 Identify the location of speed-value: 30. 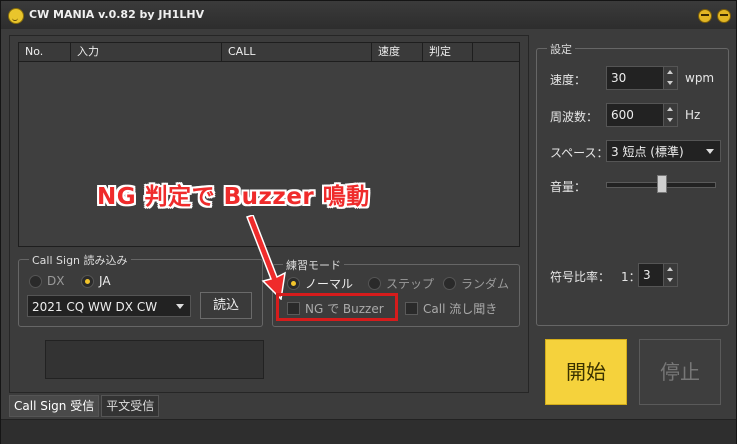
(619, 78).